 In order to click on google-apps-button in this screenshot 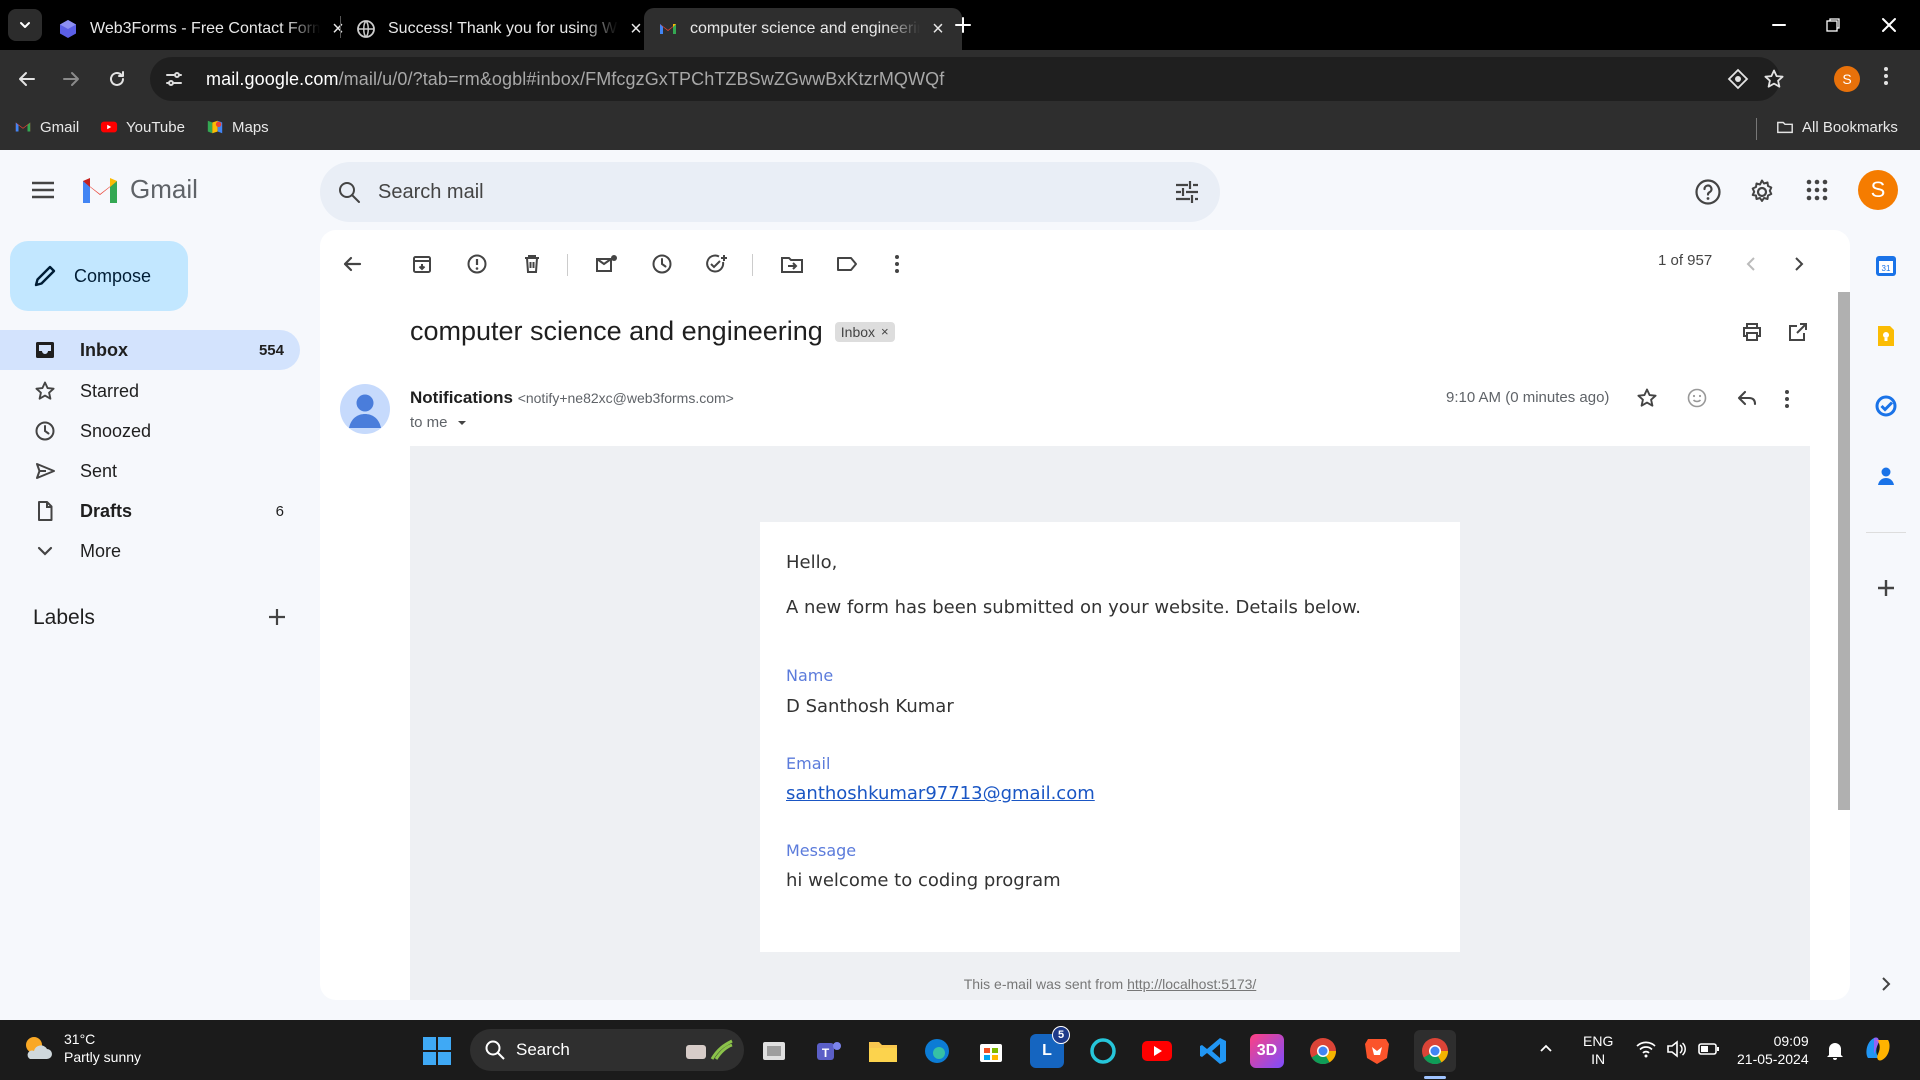, I will do `click(1817, 190)`.